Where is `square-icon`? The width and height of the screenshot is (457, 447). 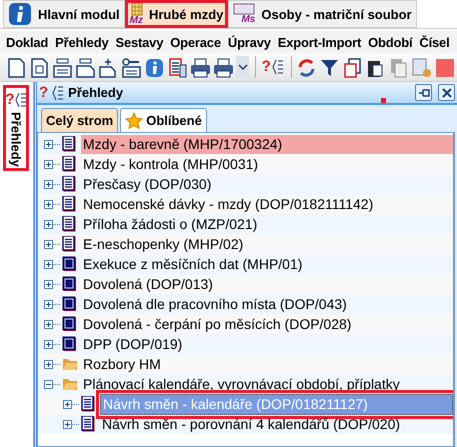 square-icon is located at coordinates (444, 67).